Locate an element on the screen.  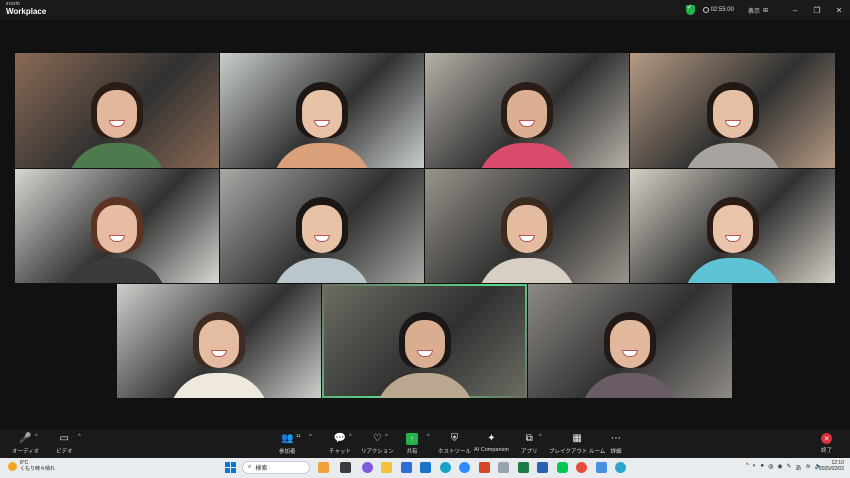
video-tile-active-speaker is located at coordinates (424, 341).